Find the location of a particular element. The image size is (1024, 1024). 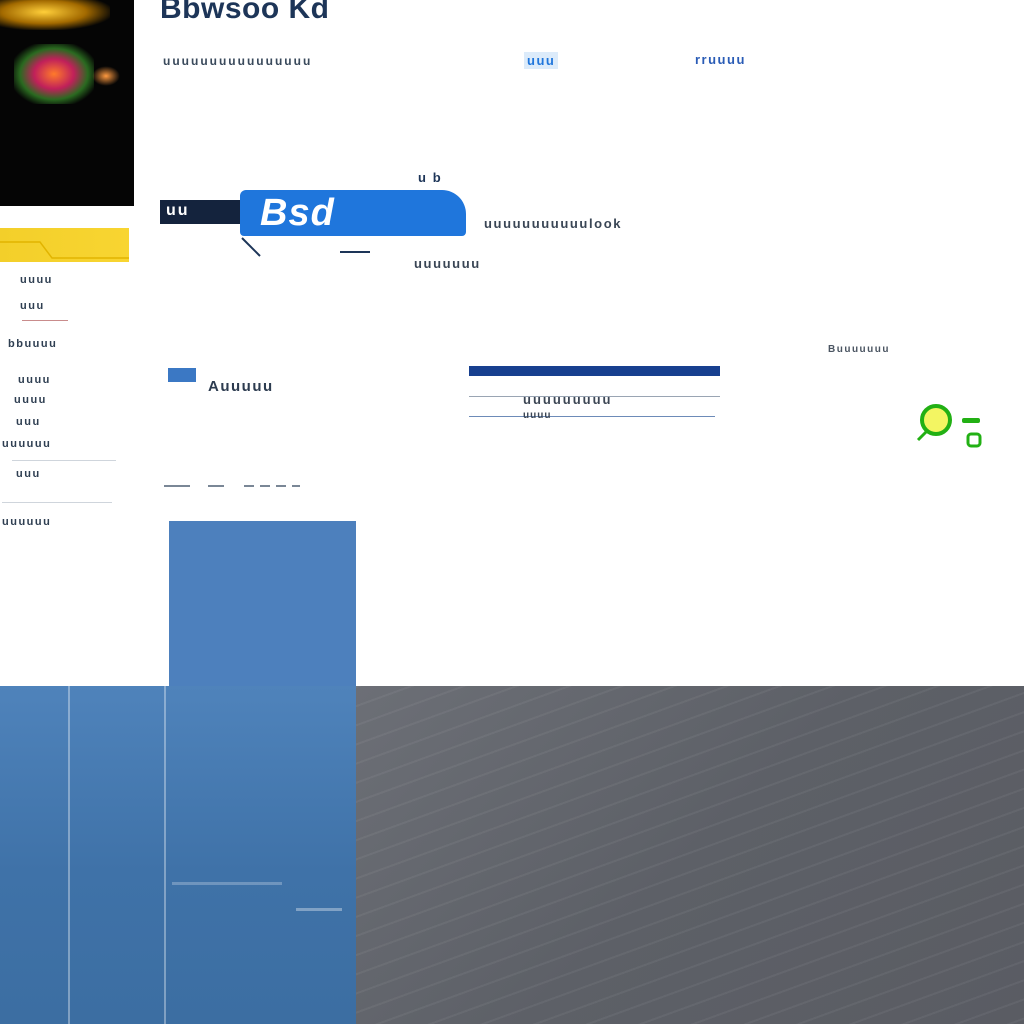

logo-prefix: uu is located at coordinates (178, 210).